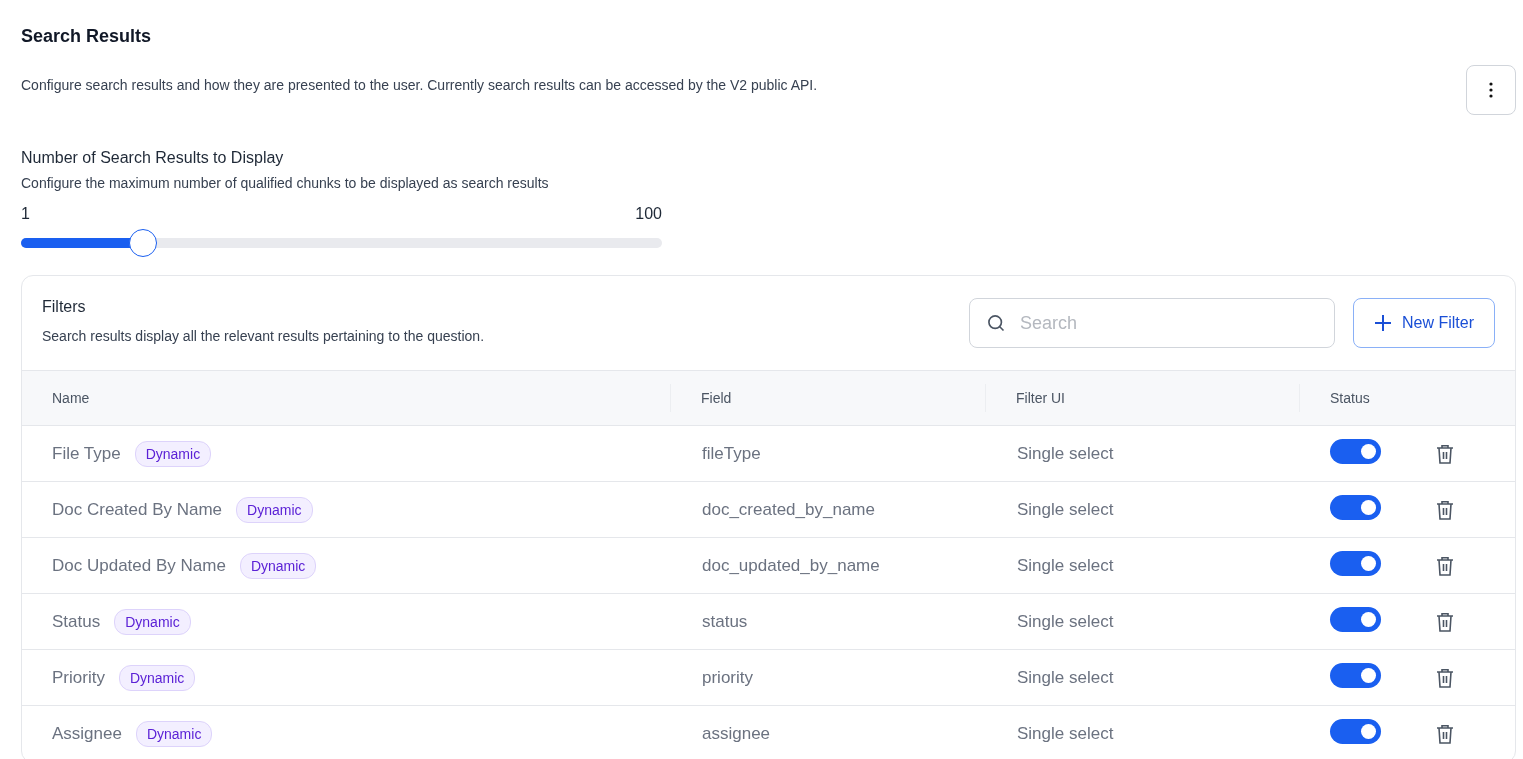  I want to click on filter-name: Priority, so click(78, 677).